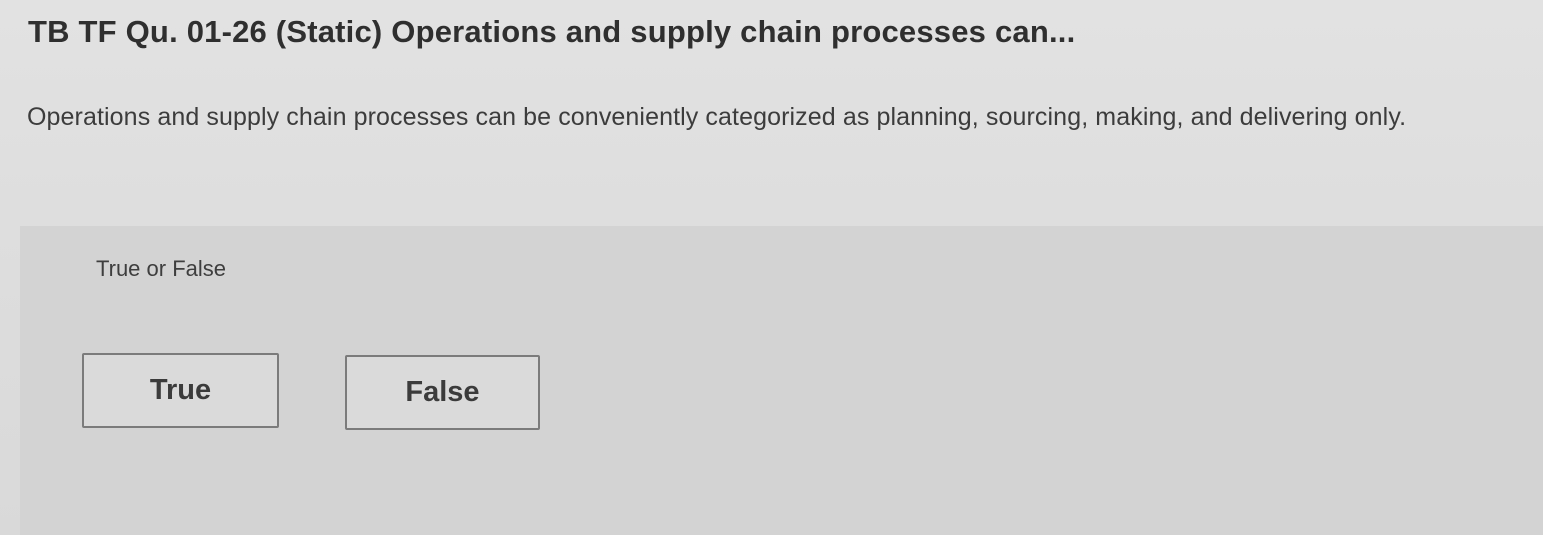 The height and width of the screenshot is (535, 1543). I want to click on true-button: True, so click(180, 390).